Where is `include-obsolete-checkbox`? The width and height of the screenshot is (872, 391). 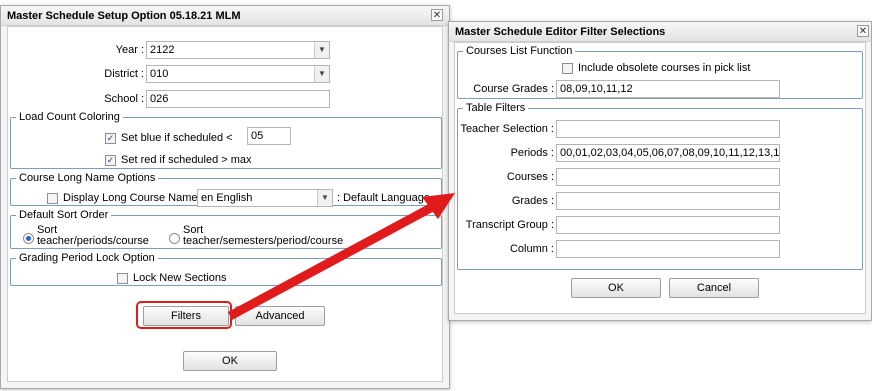 include-obsolete-checkbox is located at coordinates (567, 68).